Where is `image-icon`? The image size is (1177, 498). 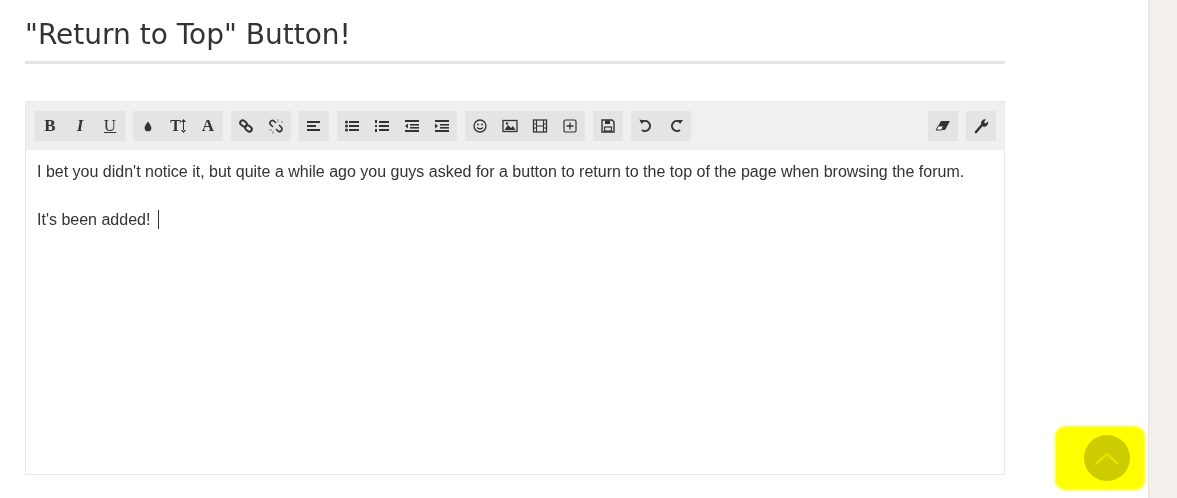 image-icon is located at coordinates (510, 126).